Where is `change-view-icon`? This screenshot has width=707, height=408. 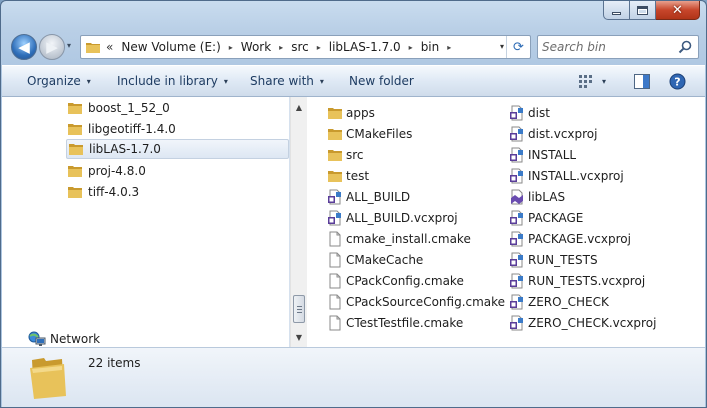 change-view-icon is located at coordinates (587, 81).